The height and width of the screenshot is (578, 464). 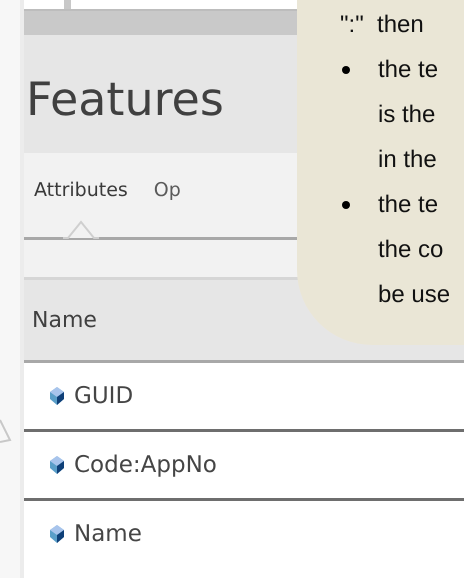 I want to click on attribute-name: Name, so click(x=108, y=534).